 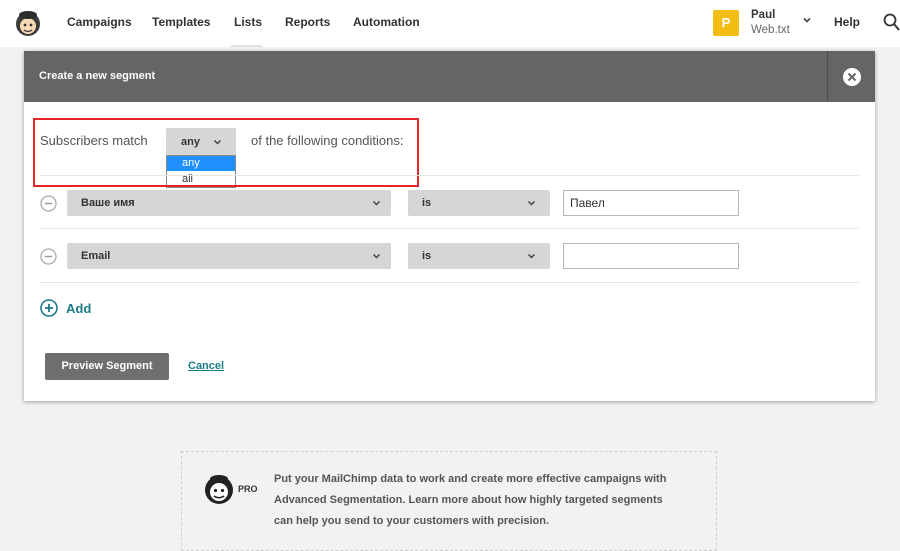 What do you see at coordinates (226, 152) in the screenshot?
I see `highlight-box` at bounding box center [226, 152].